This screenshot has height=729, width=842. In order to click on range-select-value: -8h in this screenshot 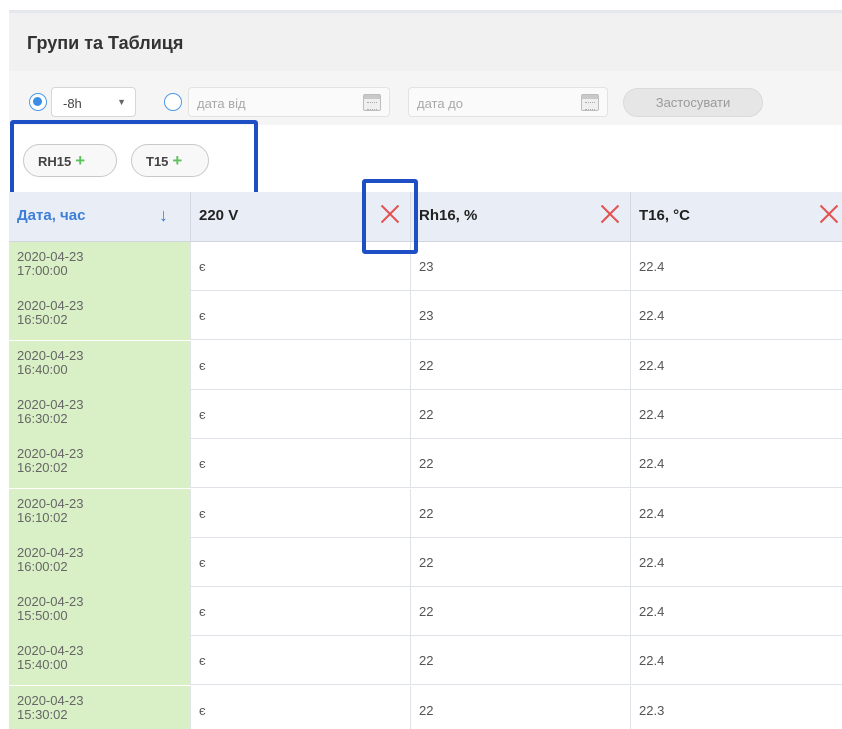, I will do `click(72, 103)`.